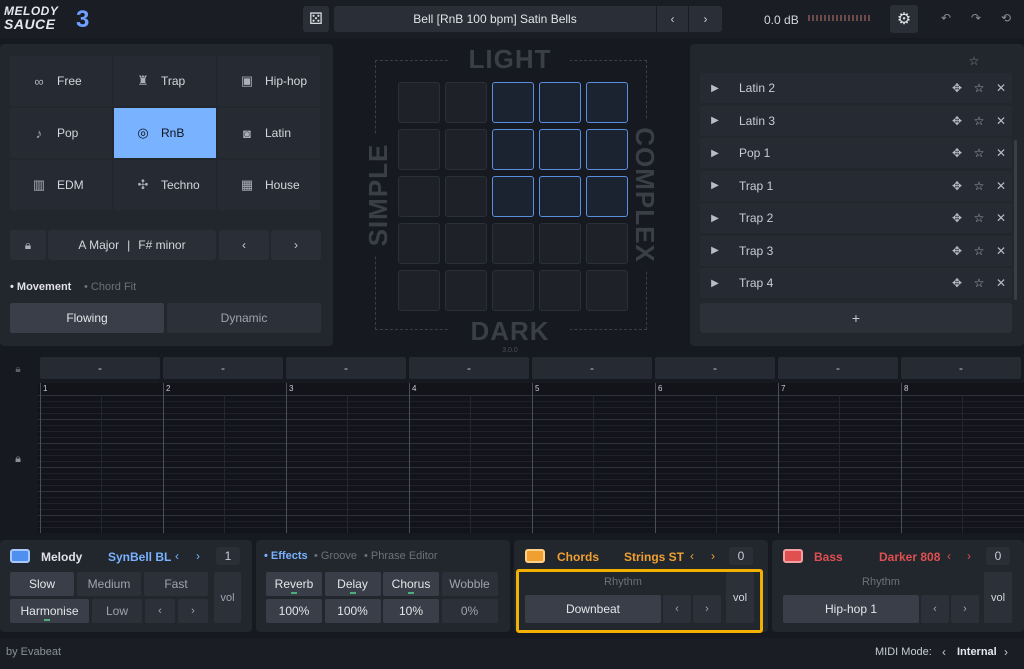 Image resolution: width=1024 pixels, height=669 pixels. What do you see at coordinates (165, 81) in the screenshot?
I see `genre-trap-button: ♜ Trap` at bounding box center [165, 81].